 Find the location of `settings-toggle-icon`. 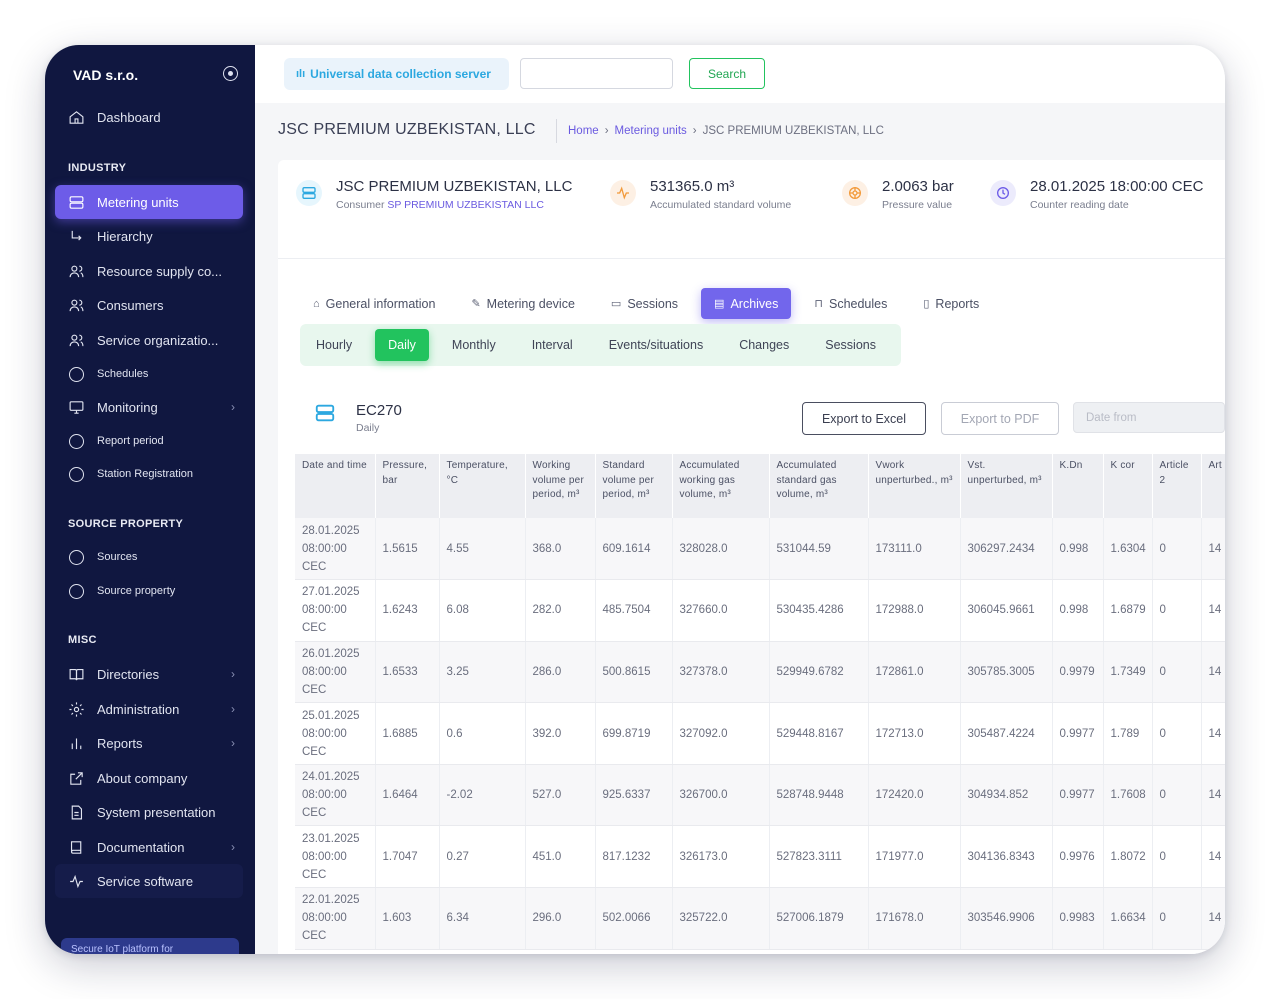

settings-toggle-icon is located at coordinates (230, 73).